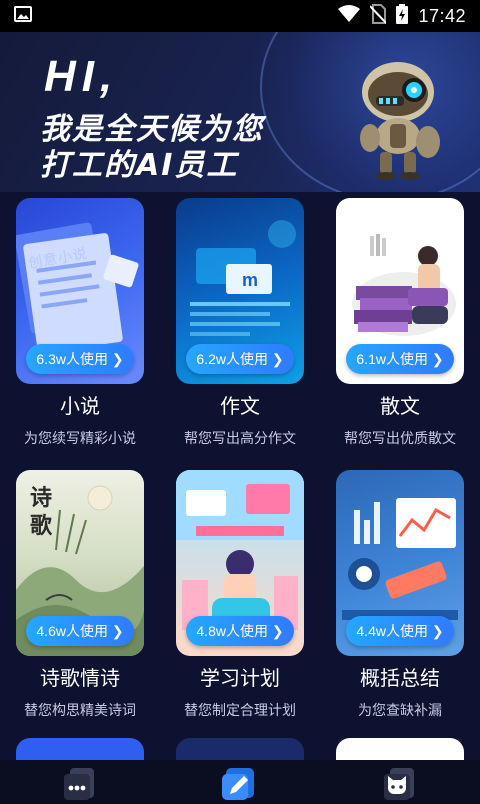 This screenshot has width=480, height=804. I want to click on hero-title-line2: 打工的AI员工, so click(139, 165).